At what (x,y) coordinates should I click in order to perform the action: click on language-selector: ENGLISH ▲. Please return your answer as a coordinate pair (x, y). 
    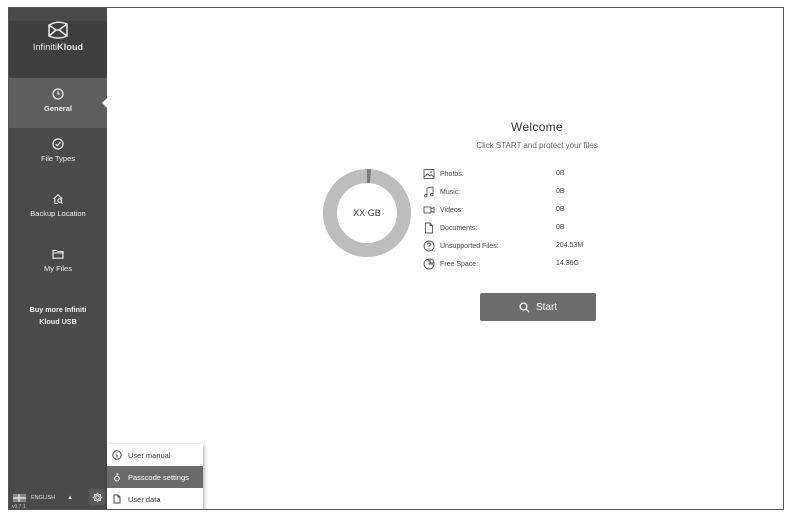
    Looking at the image, I should click on (43, 498).